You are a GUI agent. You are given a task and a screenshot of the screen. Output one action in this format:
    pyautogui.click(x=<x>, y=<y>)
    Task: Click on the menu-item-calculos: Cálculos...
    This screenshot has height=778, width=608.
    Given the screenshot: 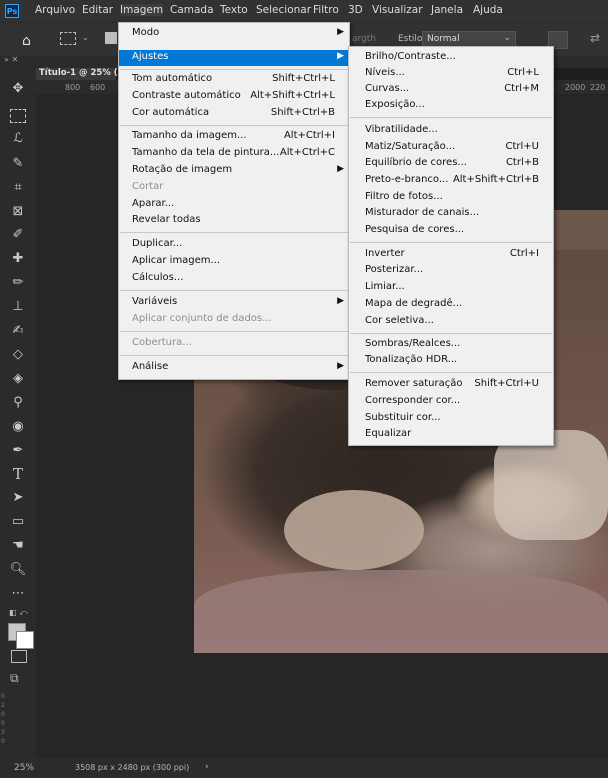 What is the action you would take?
    pyautogui.click(x=234, y=279)
    